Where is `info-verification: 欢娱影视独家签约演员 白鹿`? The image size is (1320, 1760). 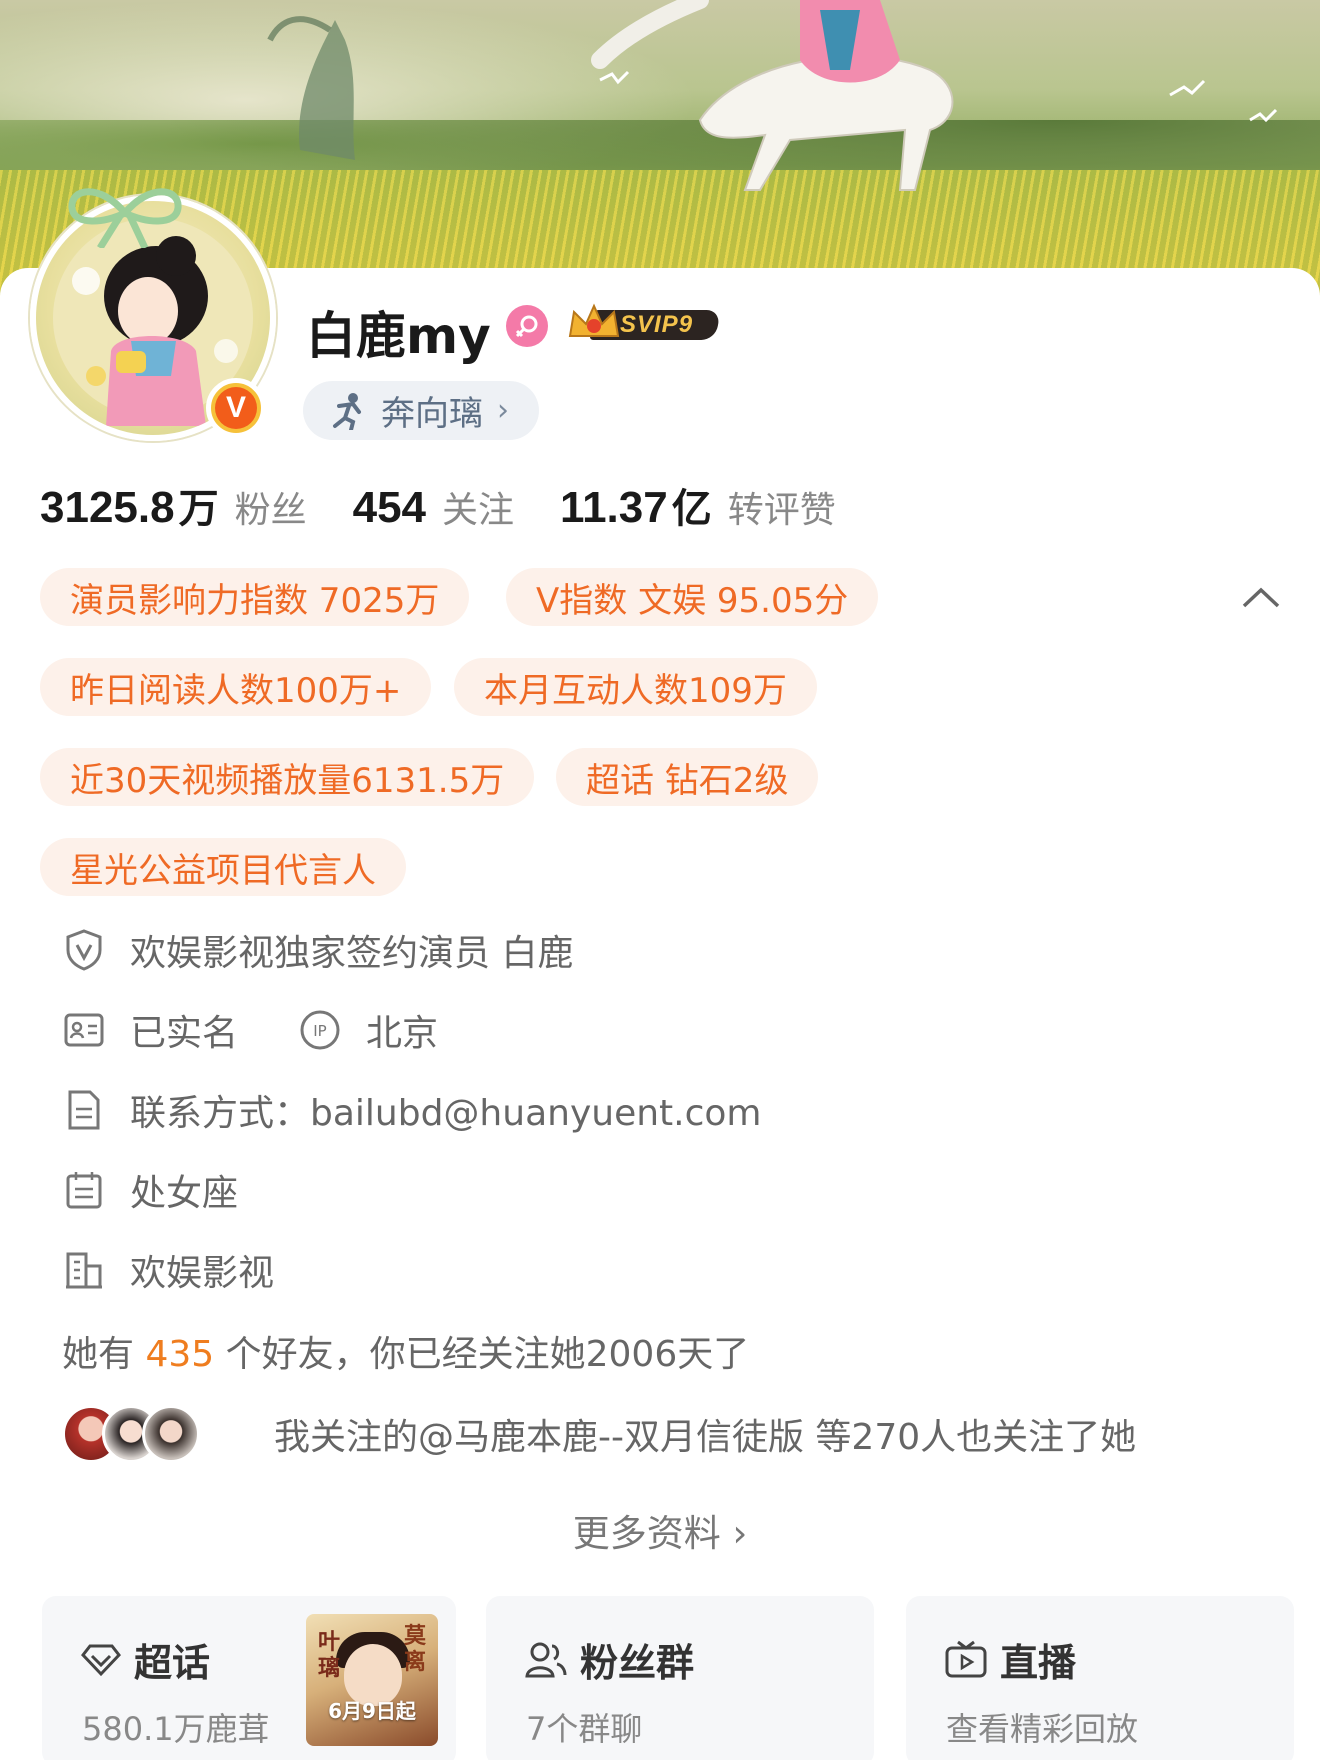
info-verification: 欢娱影视独家签约演员 白鹿 is located at coordinates (317, 950).